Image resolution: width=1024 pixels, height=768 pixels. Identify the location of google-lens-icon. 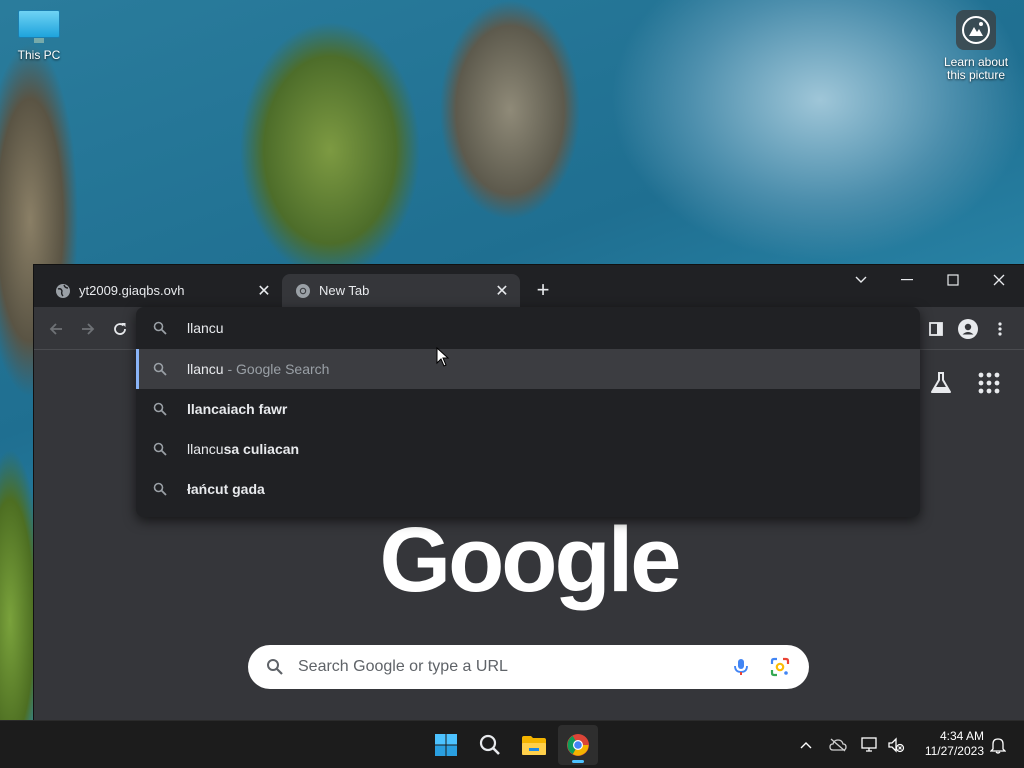
(780, 667).